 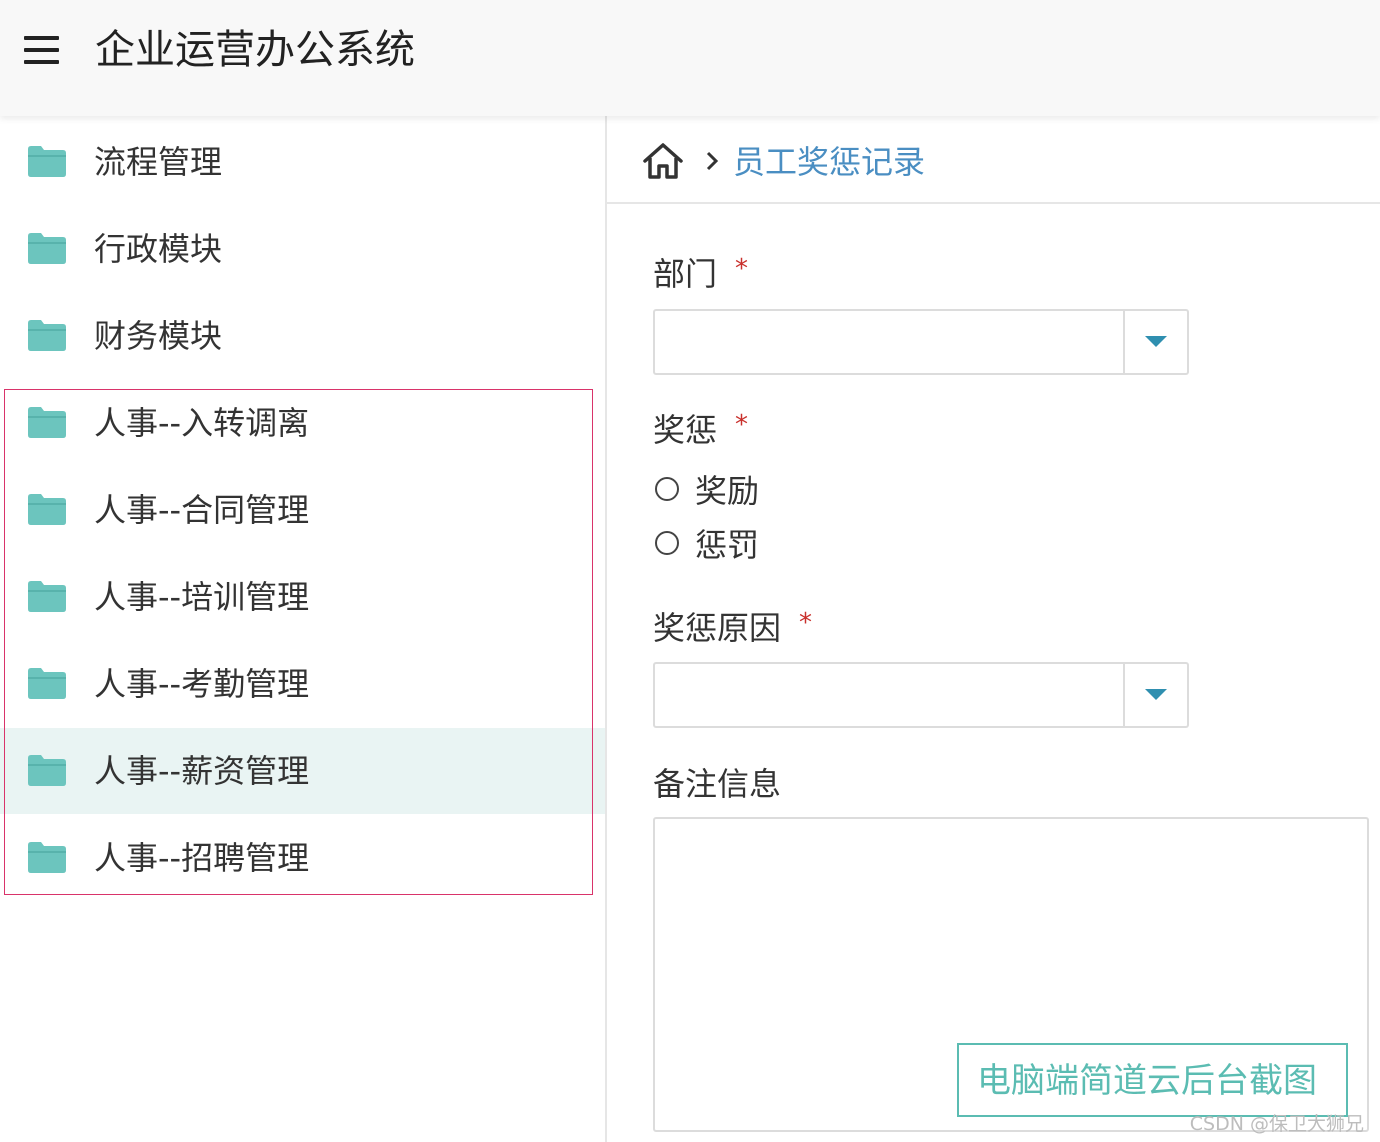 I want to click on radio-label: 奖励, so click(x=727, y=491).